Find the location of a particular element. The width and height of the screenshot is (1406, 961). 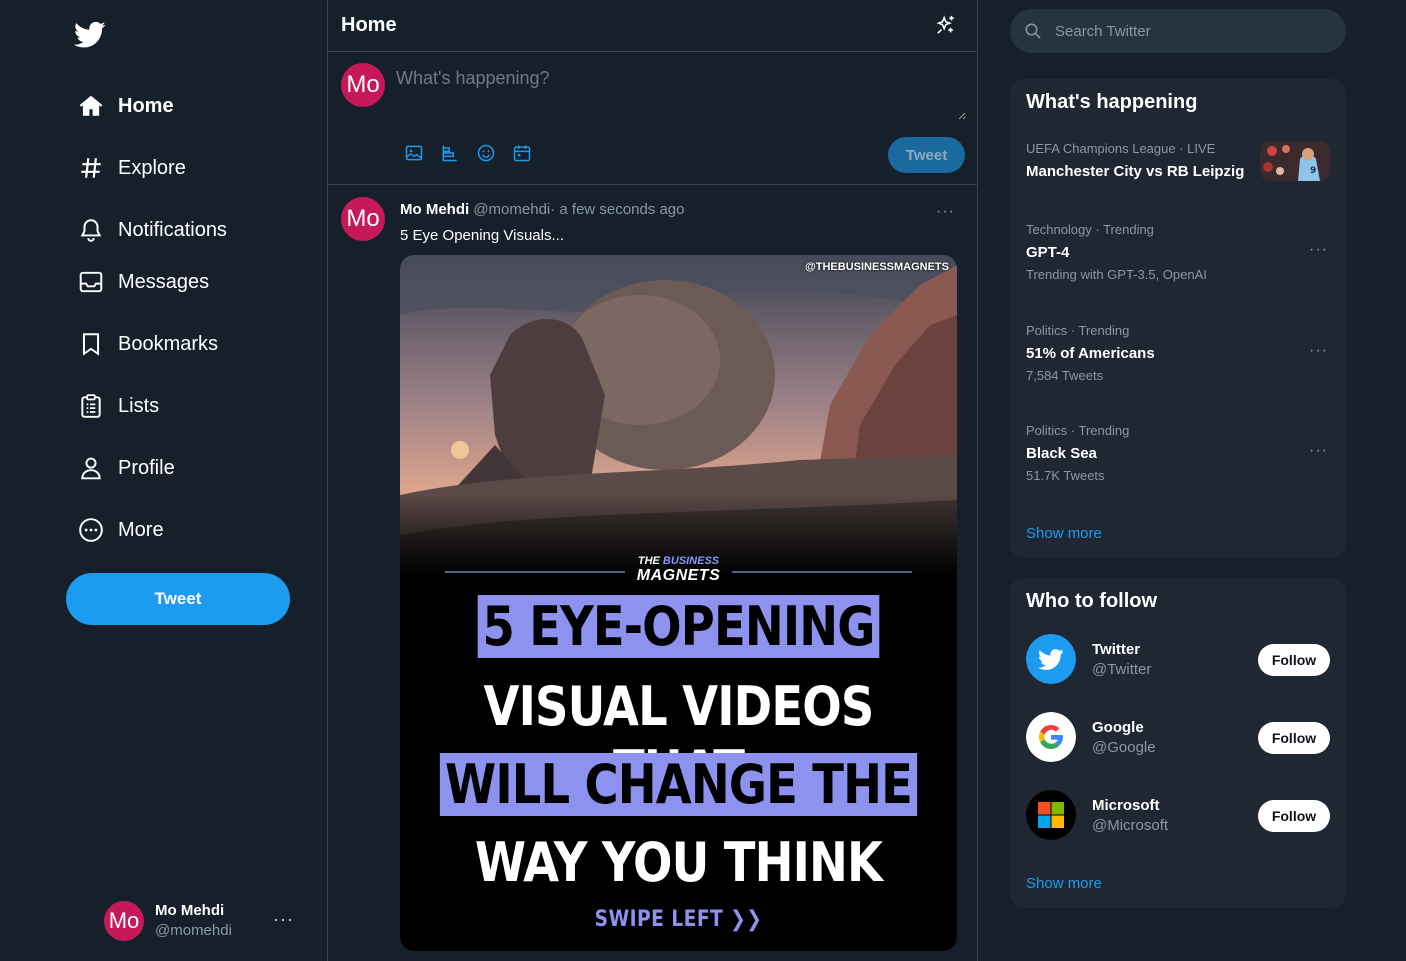

image-icon is located at coordinates (414, 153).